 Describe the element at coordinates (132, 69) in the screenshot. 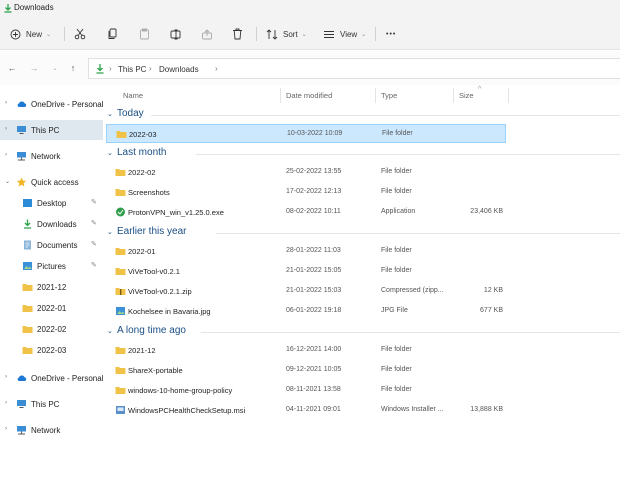

I see `breadcrumb-this-pc: This PC` at that location.